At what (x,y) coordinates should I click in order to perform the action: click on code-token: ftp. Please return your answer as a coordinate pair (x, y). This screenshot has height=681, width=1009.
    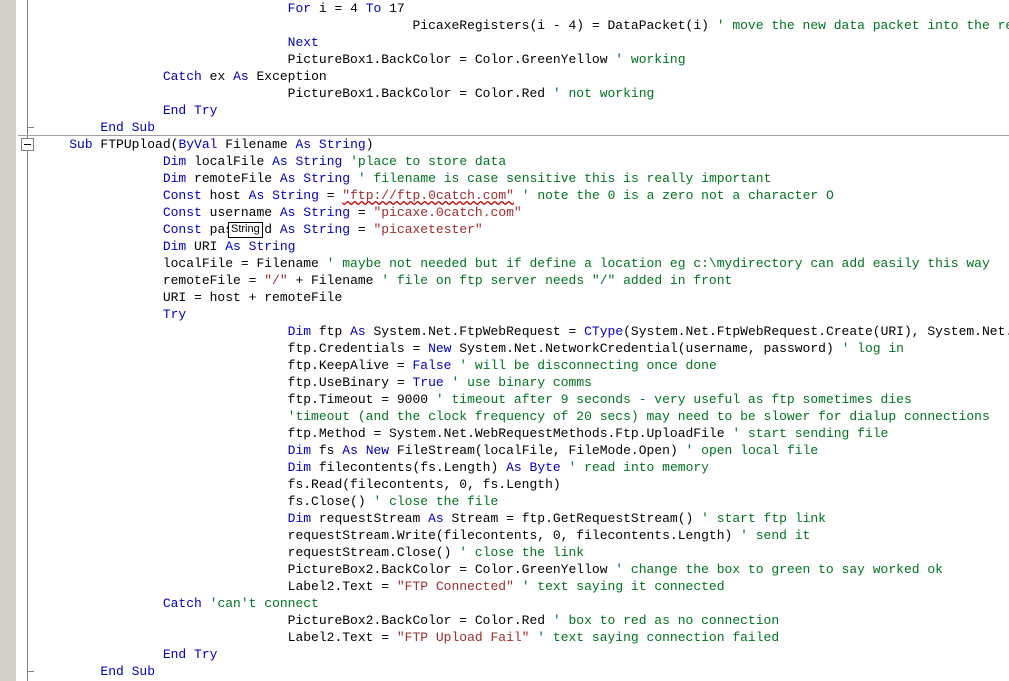
    Looking at the image, I should click on (331, 331).